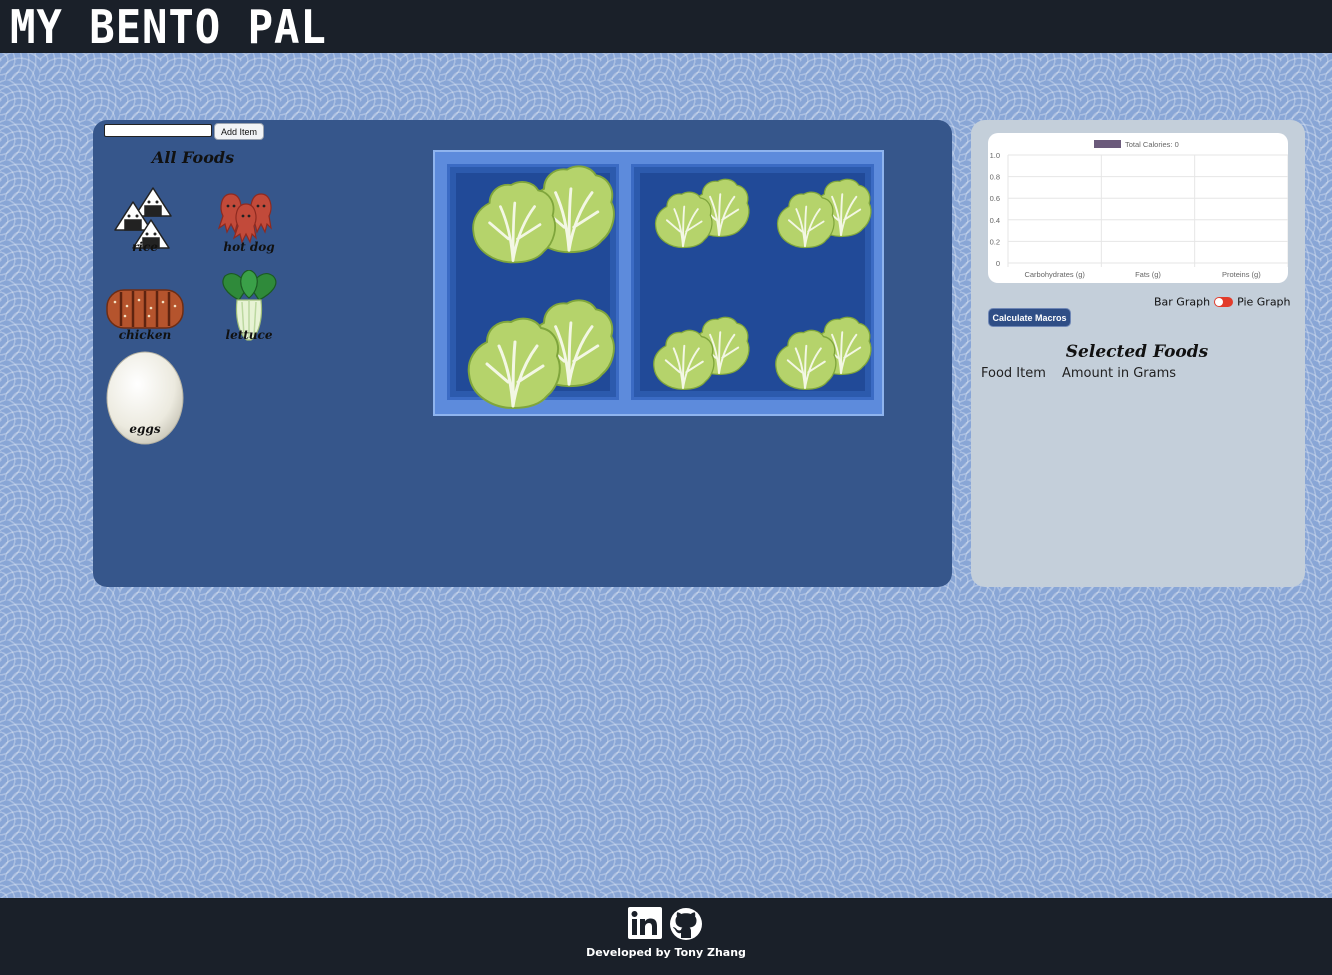 This screenshot has height=975, width=1332. I want to click on food-item-lettuce: lettuce, so click(249, 309).